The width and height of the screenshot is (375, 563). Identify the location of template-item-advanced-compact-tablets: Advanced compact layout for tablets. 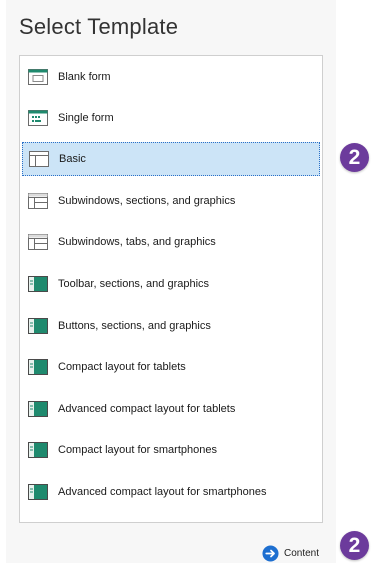
(171, 409).